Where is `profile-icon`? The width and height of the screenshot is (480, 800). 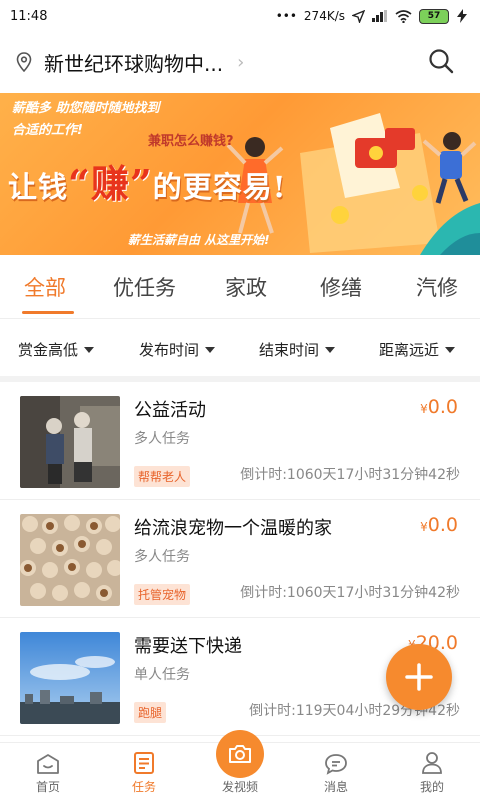
profile-icon is located at coordinates (432, 763).